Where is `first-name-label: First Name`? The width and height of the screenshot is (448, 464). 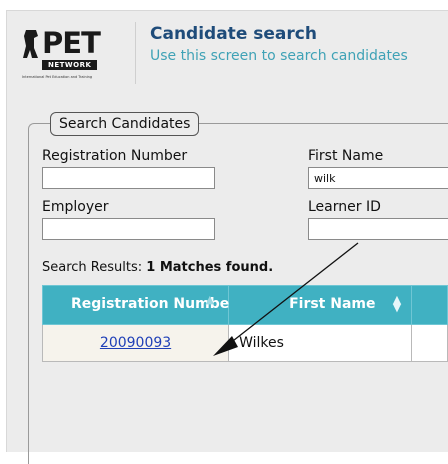 first-name-label: First Name is located at coordinates (346, 156).